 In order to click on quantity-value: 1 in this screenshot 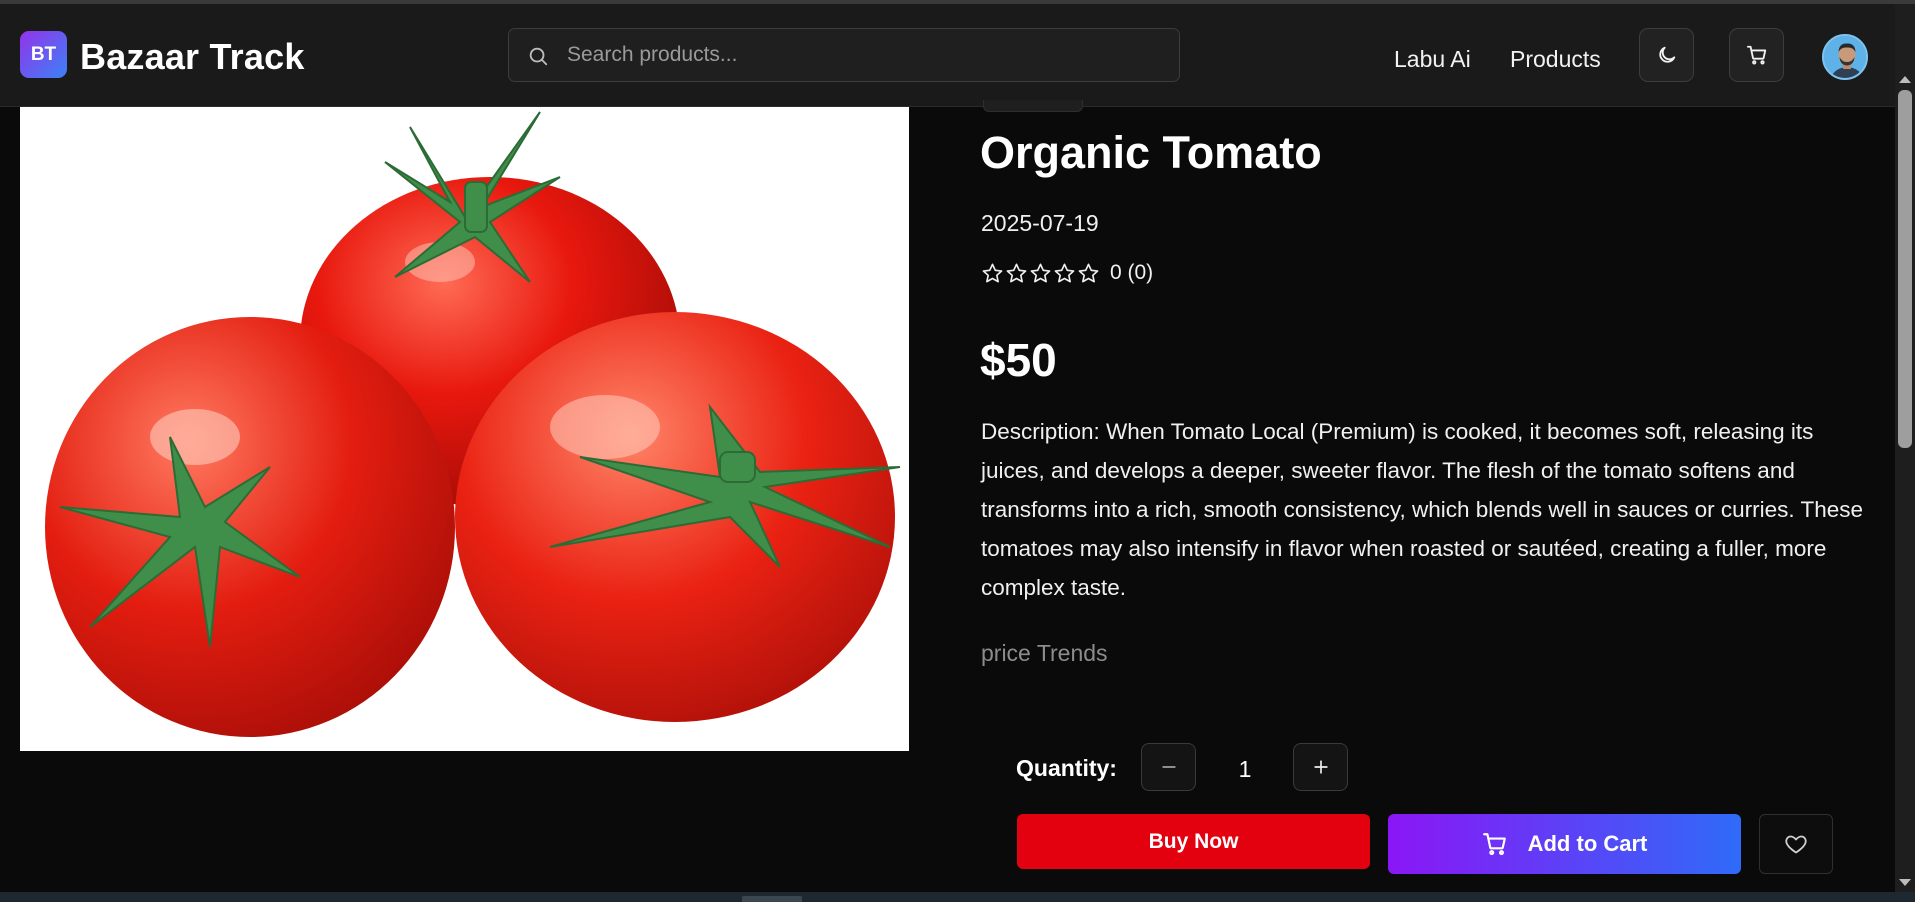, I will do `click(1245, 769)`.